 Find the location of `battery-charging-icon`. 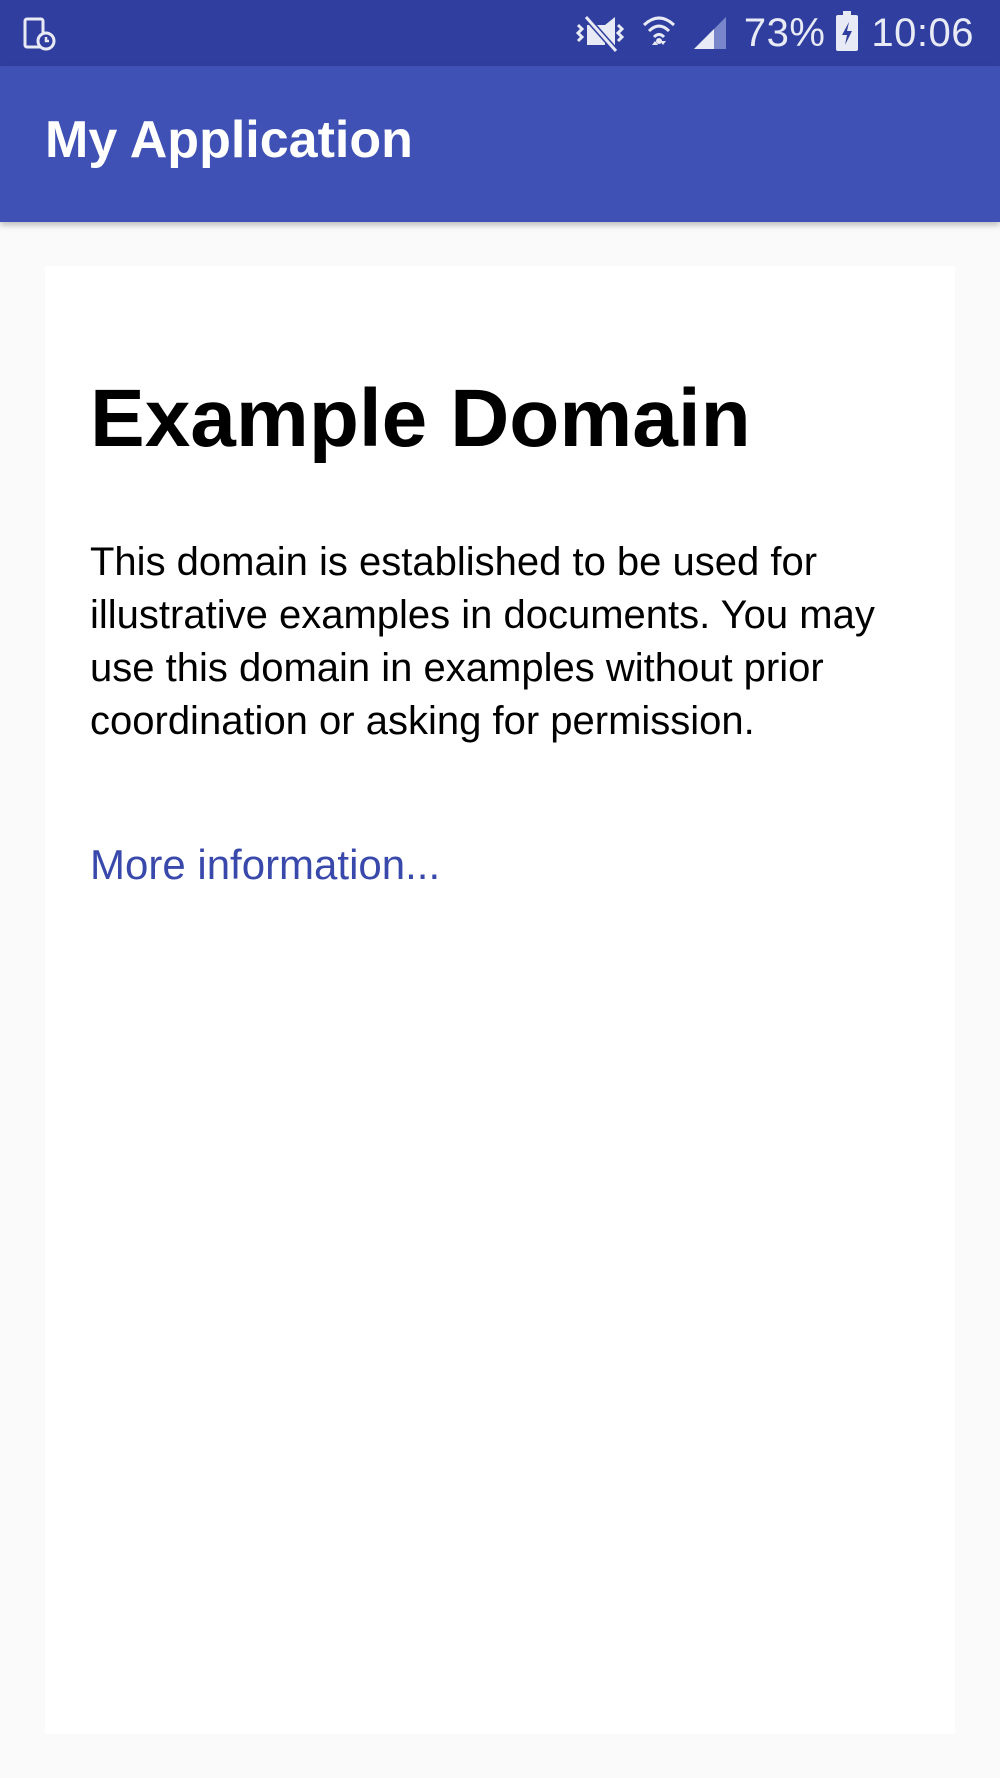

battery-charging-icon is located at coordinates (847, 33).